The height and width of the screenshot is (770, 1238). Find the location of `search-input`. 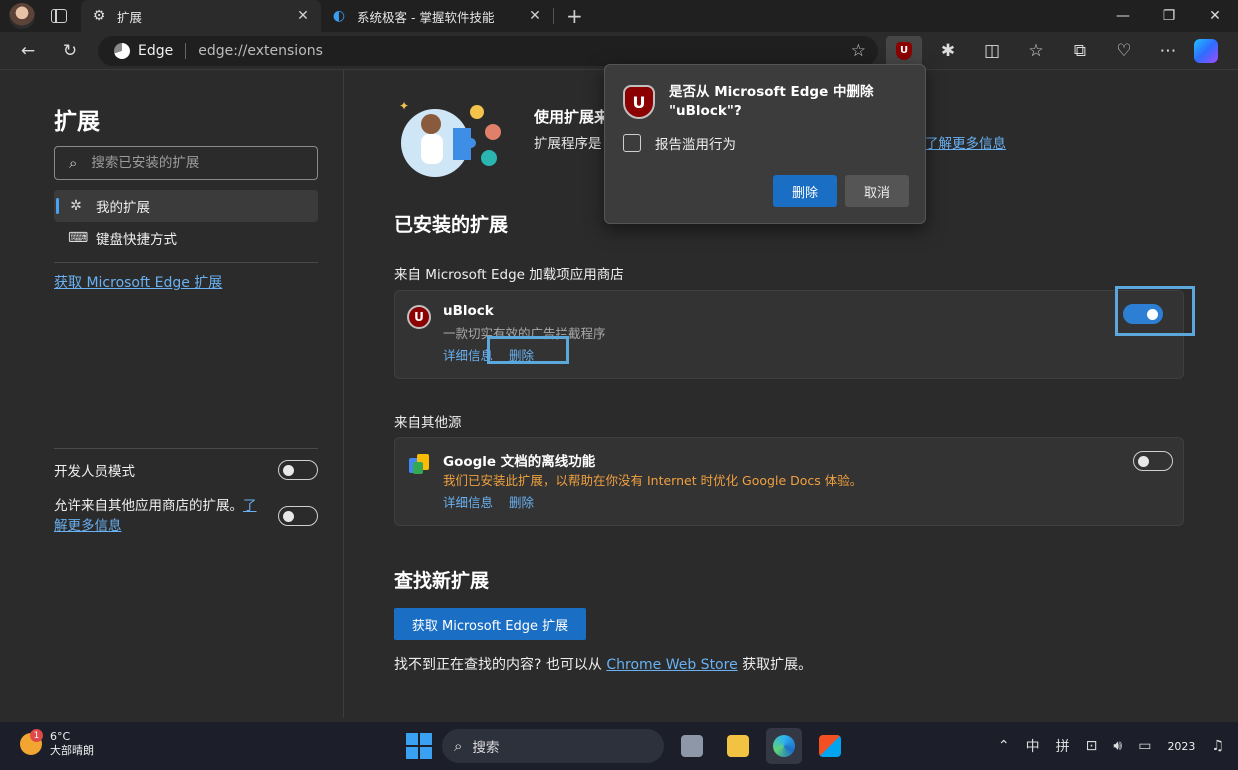

search-input is located at coordinates (191, 163).